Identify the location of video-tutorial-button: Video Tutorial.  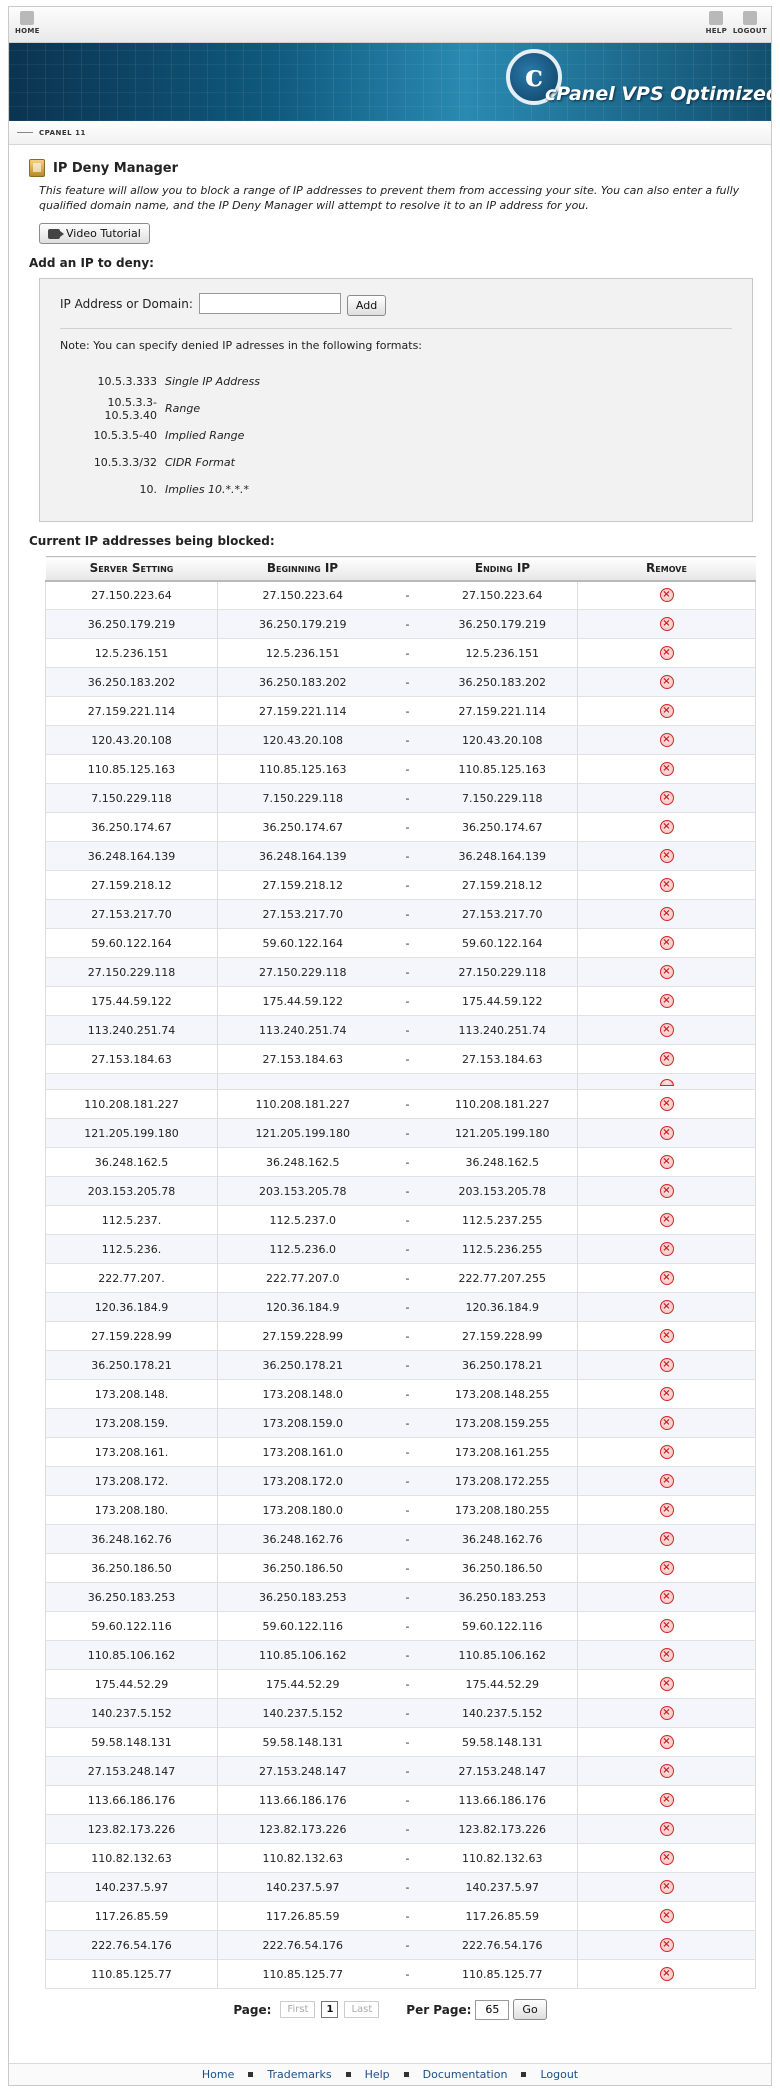
(94, 233).